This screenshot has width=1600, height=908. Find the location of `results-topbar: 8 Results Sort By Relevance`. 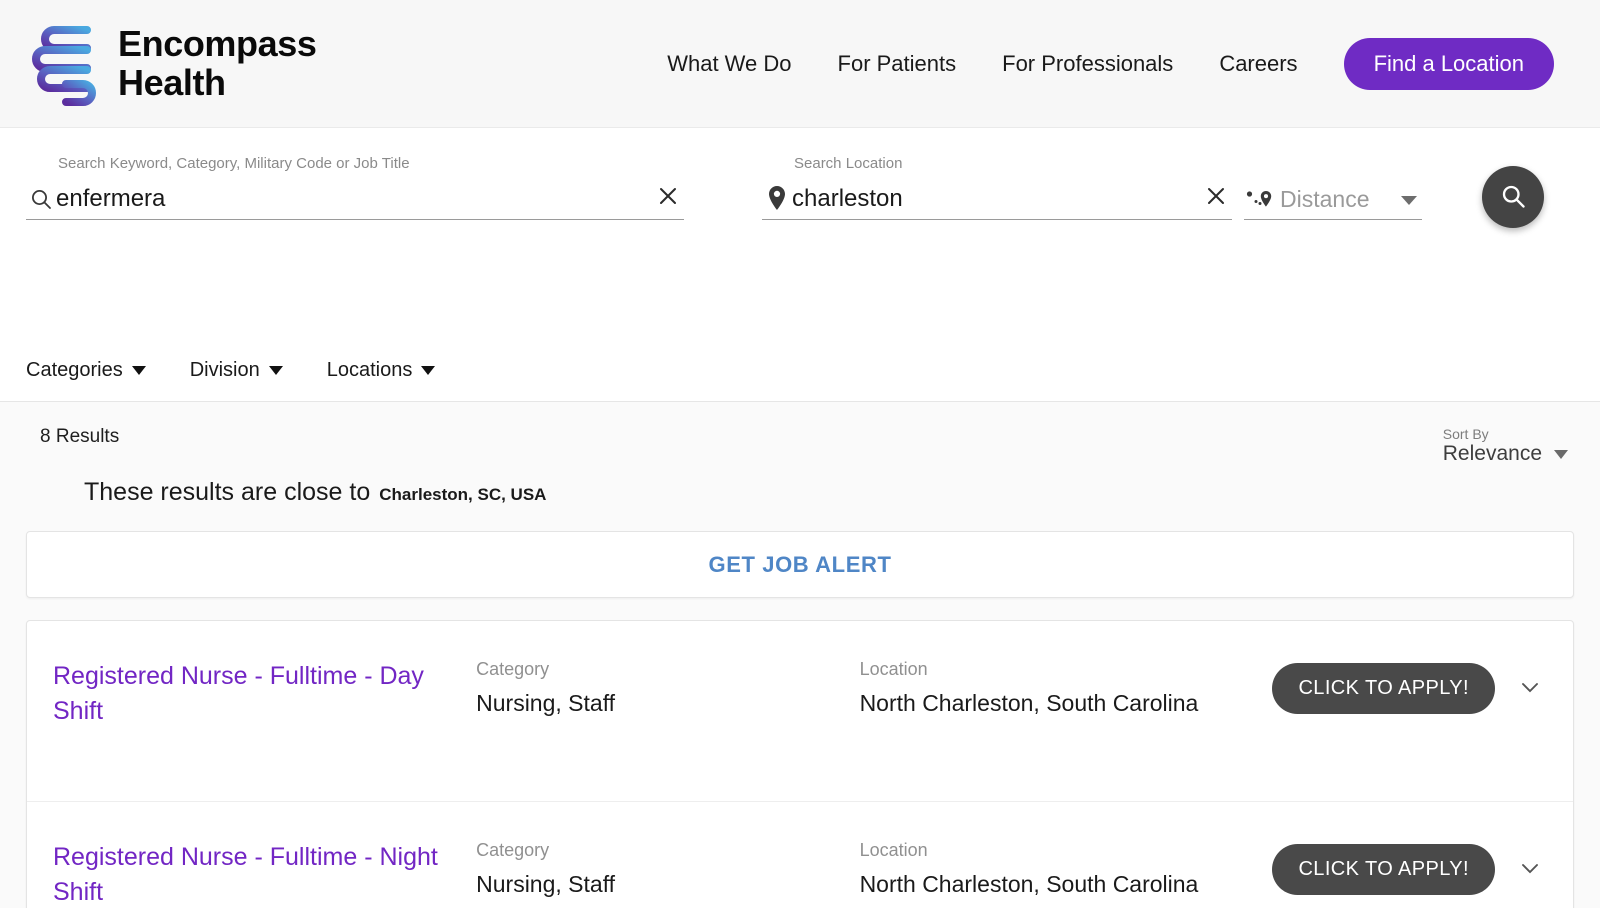

results-topbar: 8 Results Sort By Relevance is located at coordinates (800, 436).